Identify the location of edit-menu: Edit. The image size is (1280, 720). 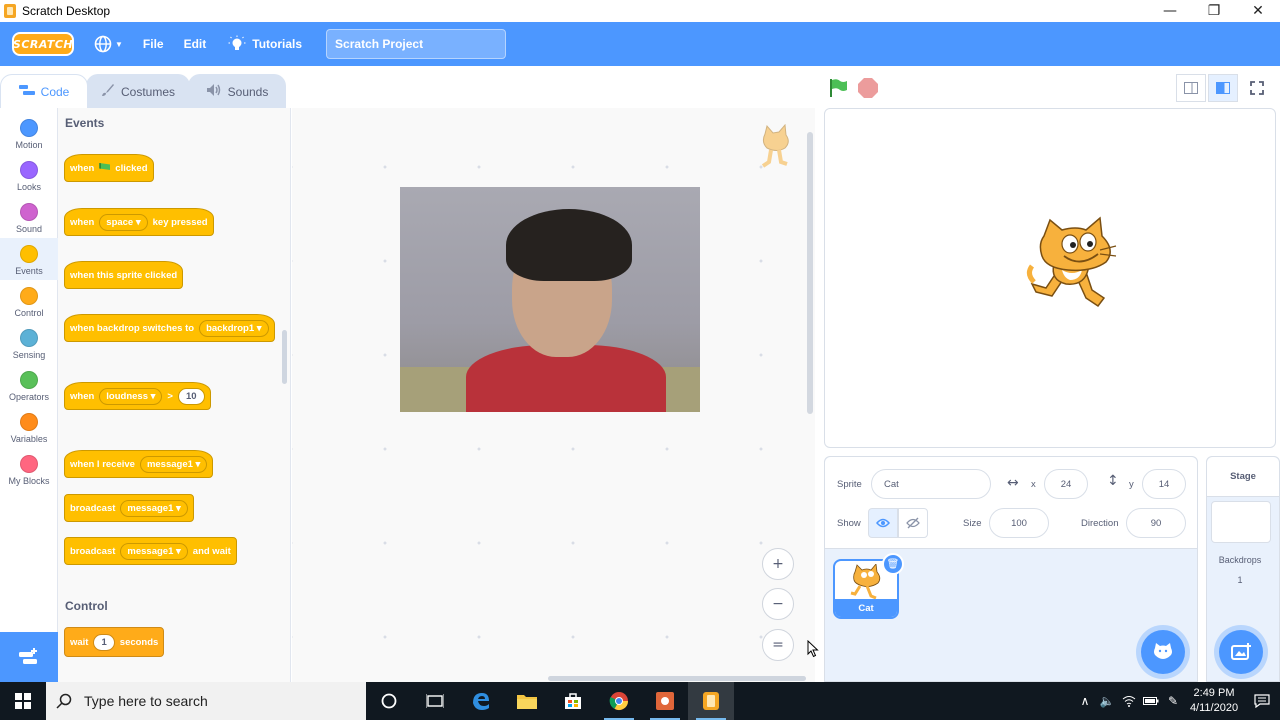
(195, 44).